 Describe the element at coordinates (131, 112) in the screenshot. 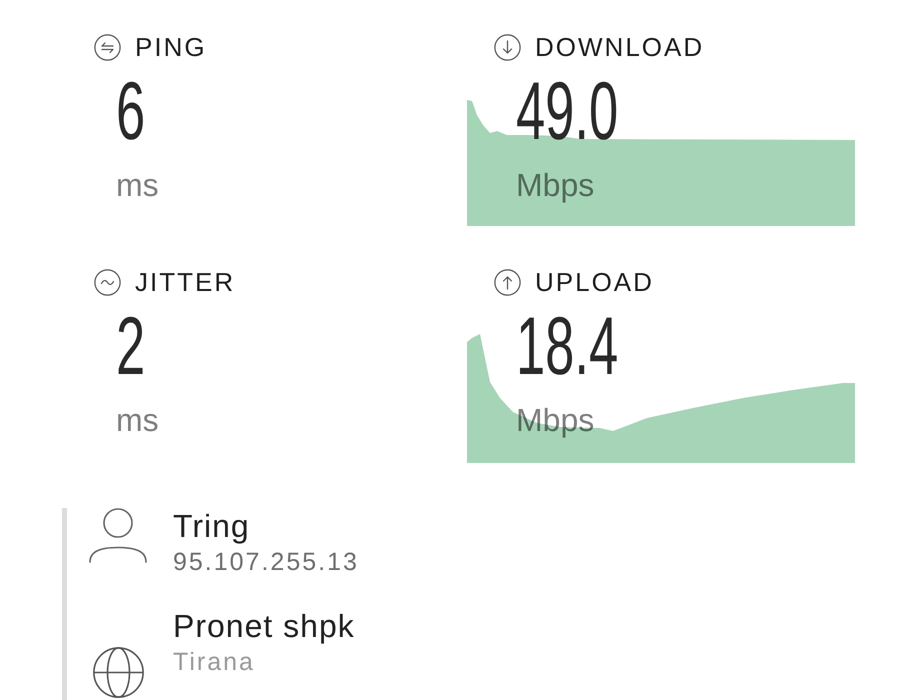

I see `metric-value: 6` at that location.